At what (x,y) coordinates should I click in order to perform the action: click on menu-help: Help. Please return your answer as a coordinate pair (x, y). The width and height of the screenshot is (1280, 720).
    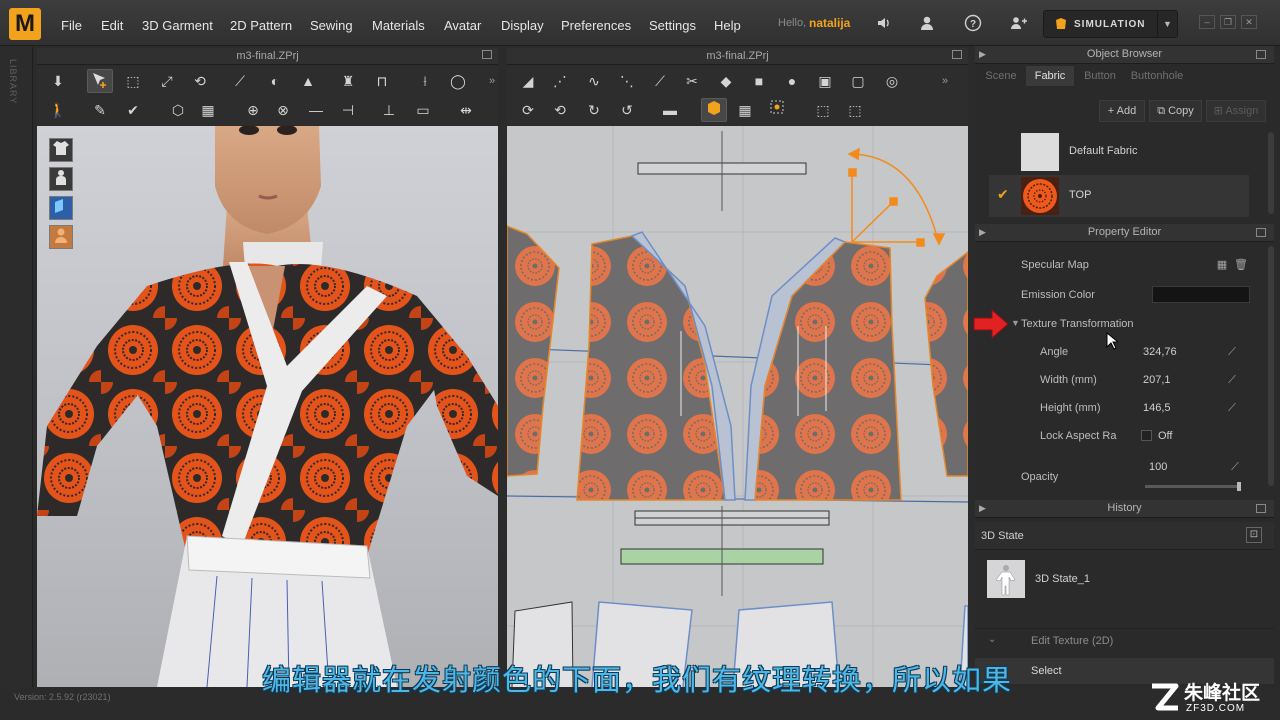
    Looking at the image, I should click on (727, 25).